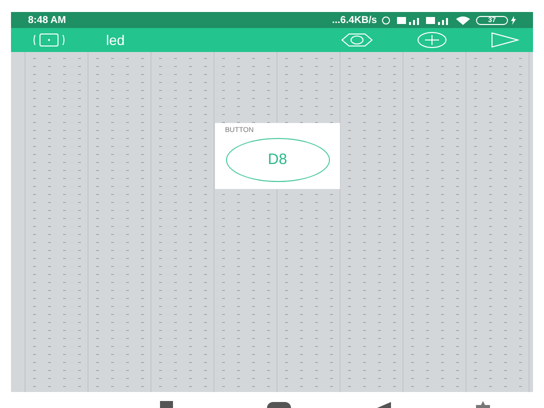  I want to click on pin-button: D8, so click(278, 160).